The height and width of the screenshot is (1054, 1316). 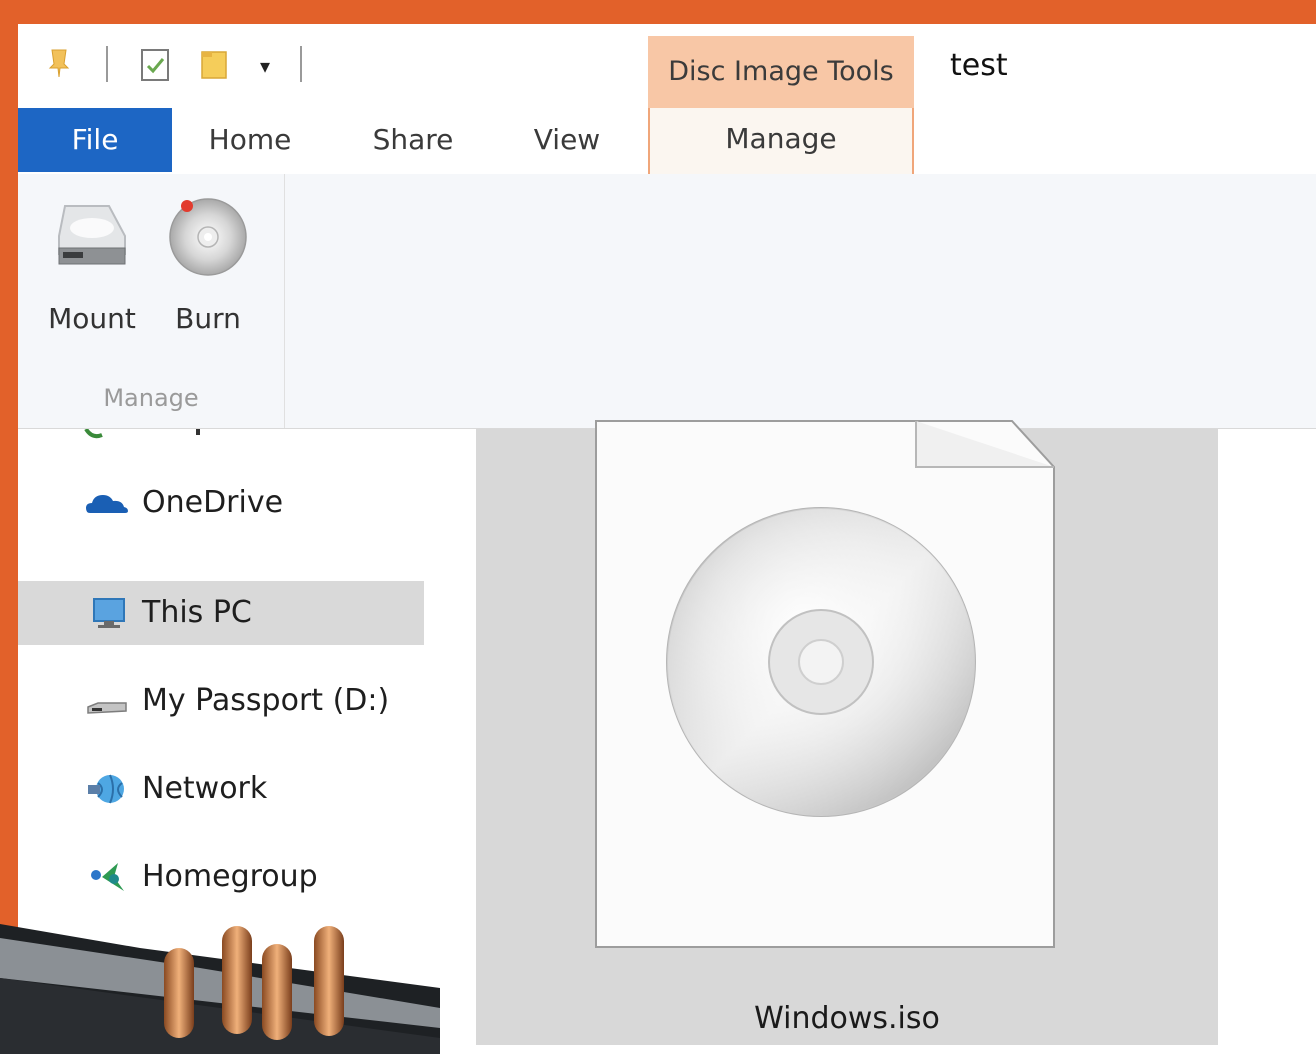 What do you see at coordinates (213, 502) in the screenshot?
I see `nav-label: OneDrive` at bounding box center [213, 502].